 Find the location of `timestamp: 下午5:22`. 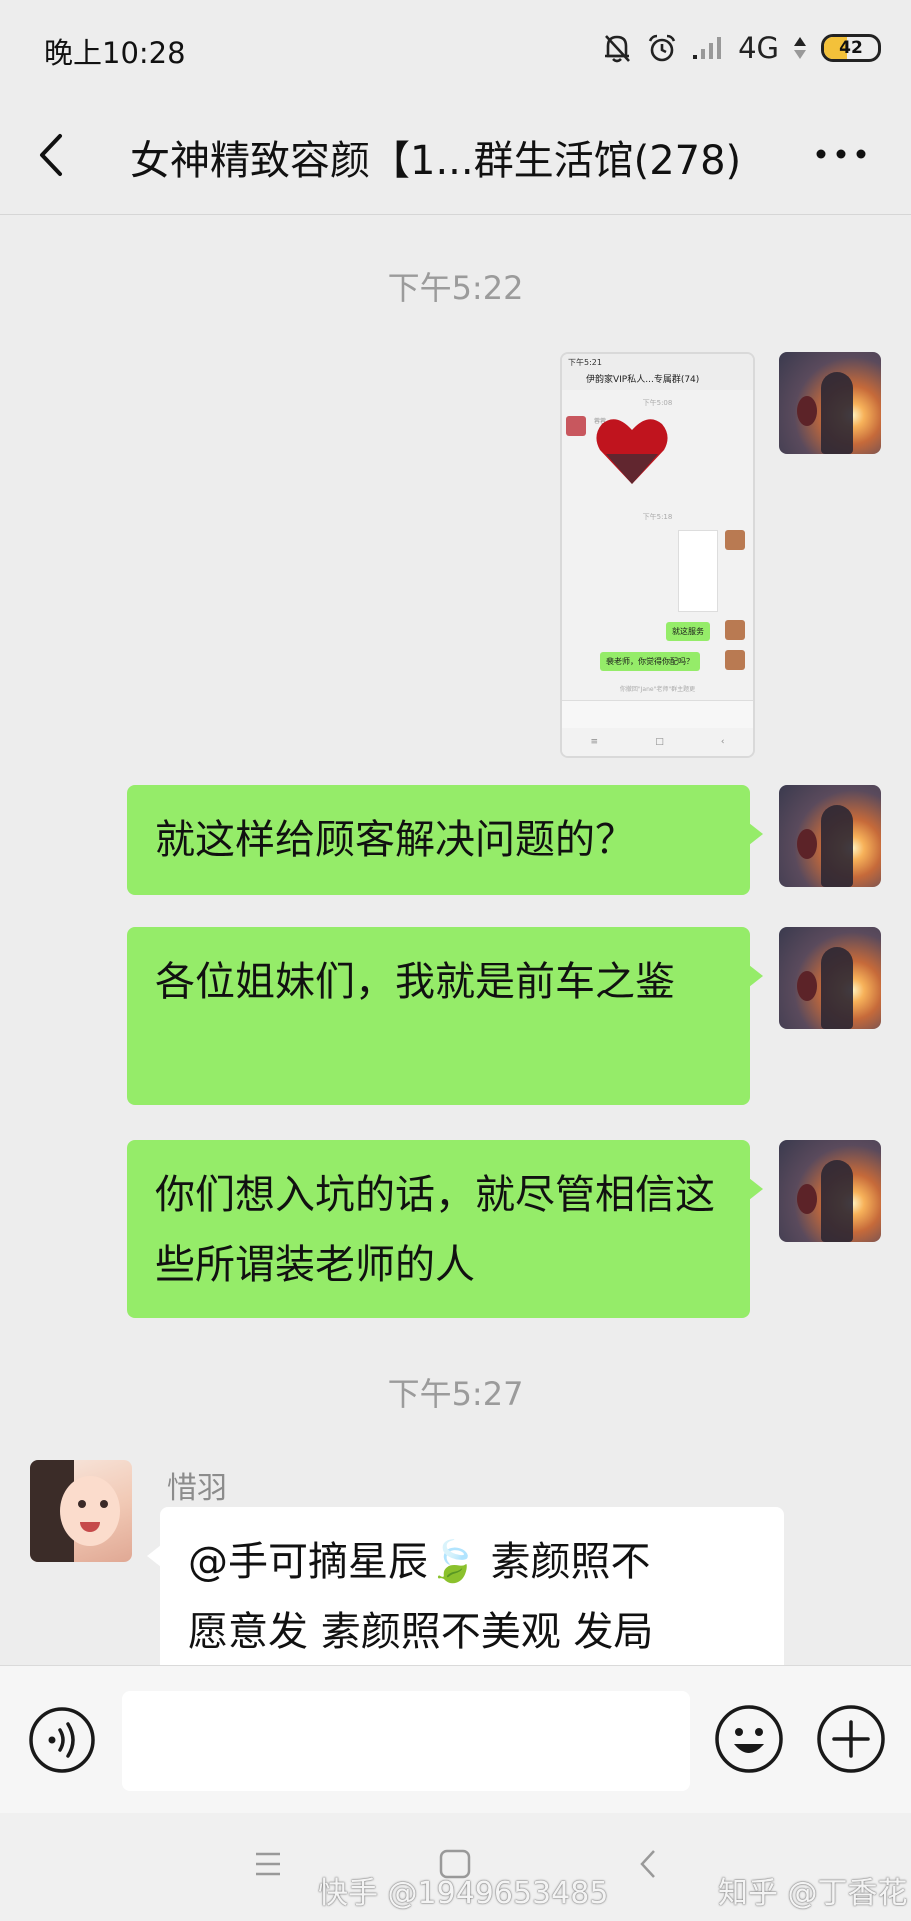

timestamp: 下午5:22 is located at coordinates (455, 288).